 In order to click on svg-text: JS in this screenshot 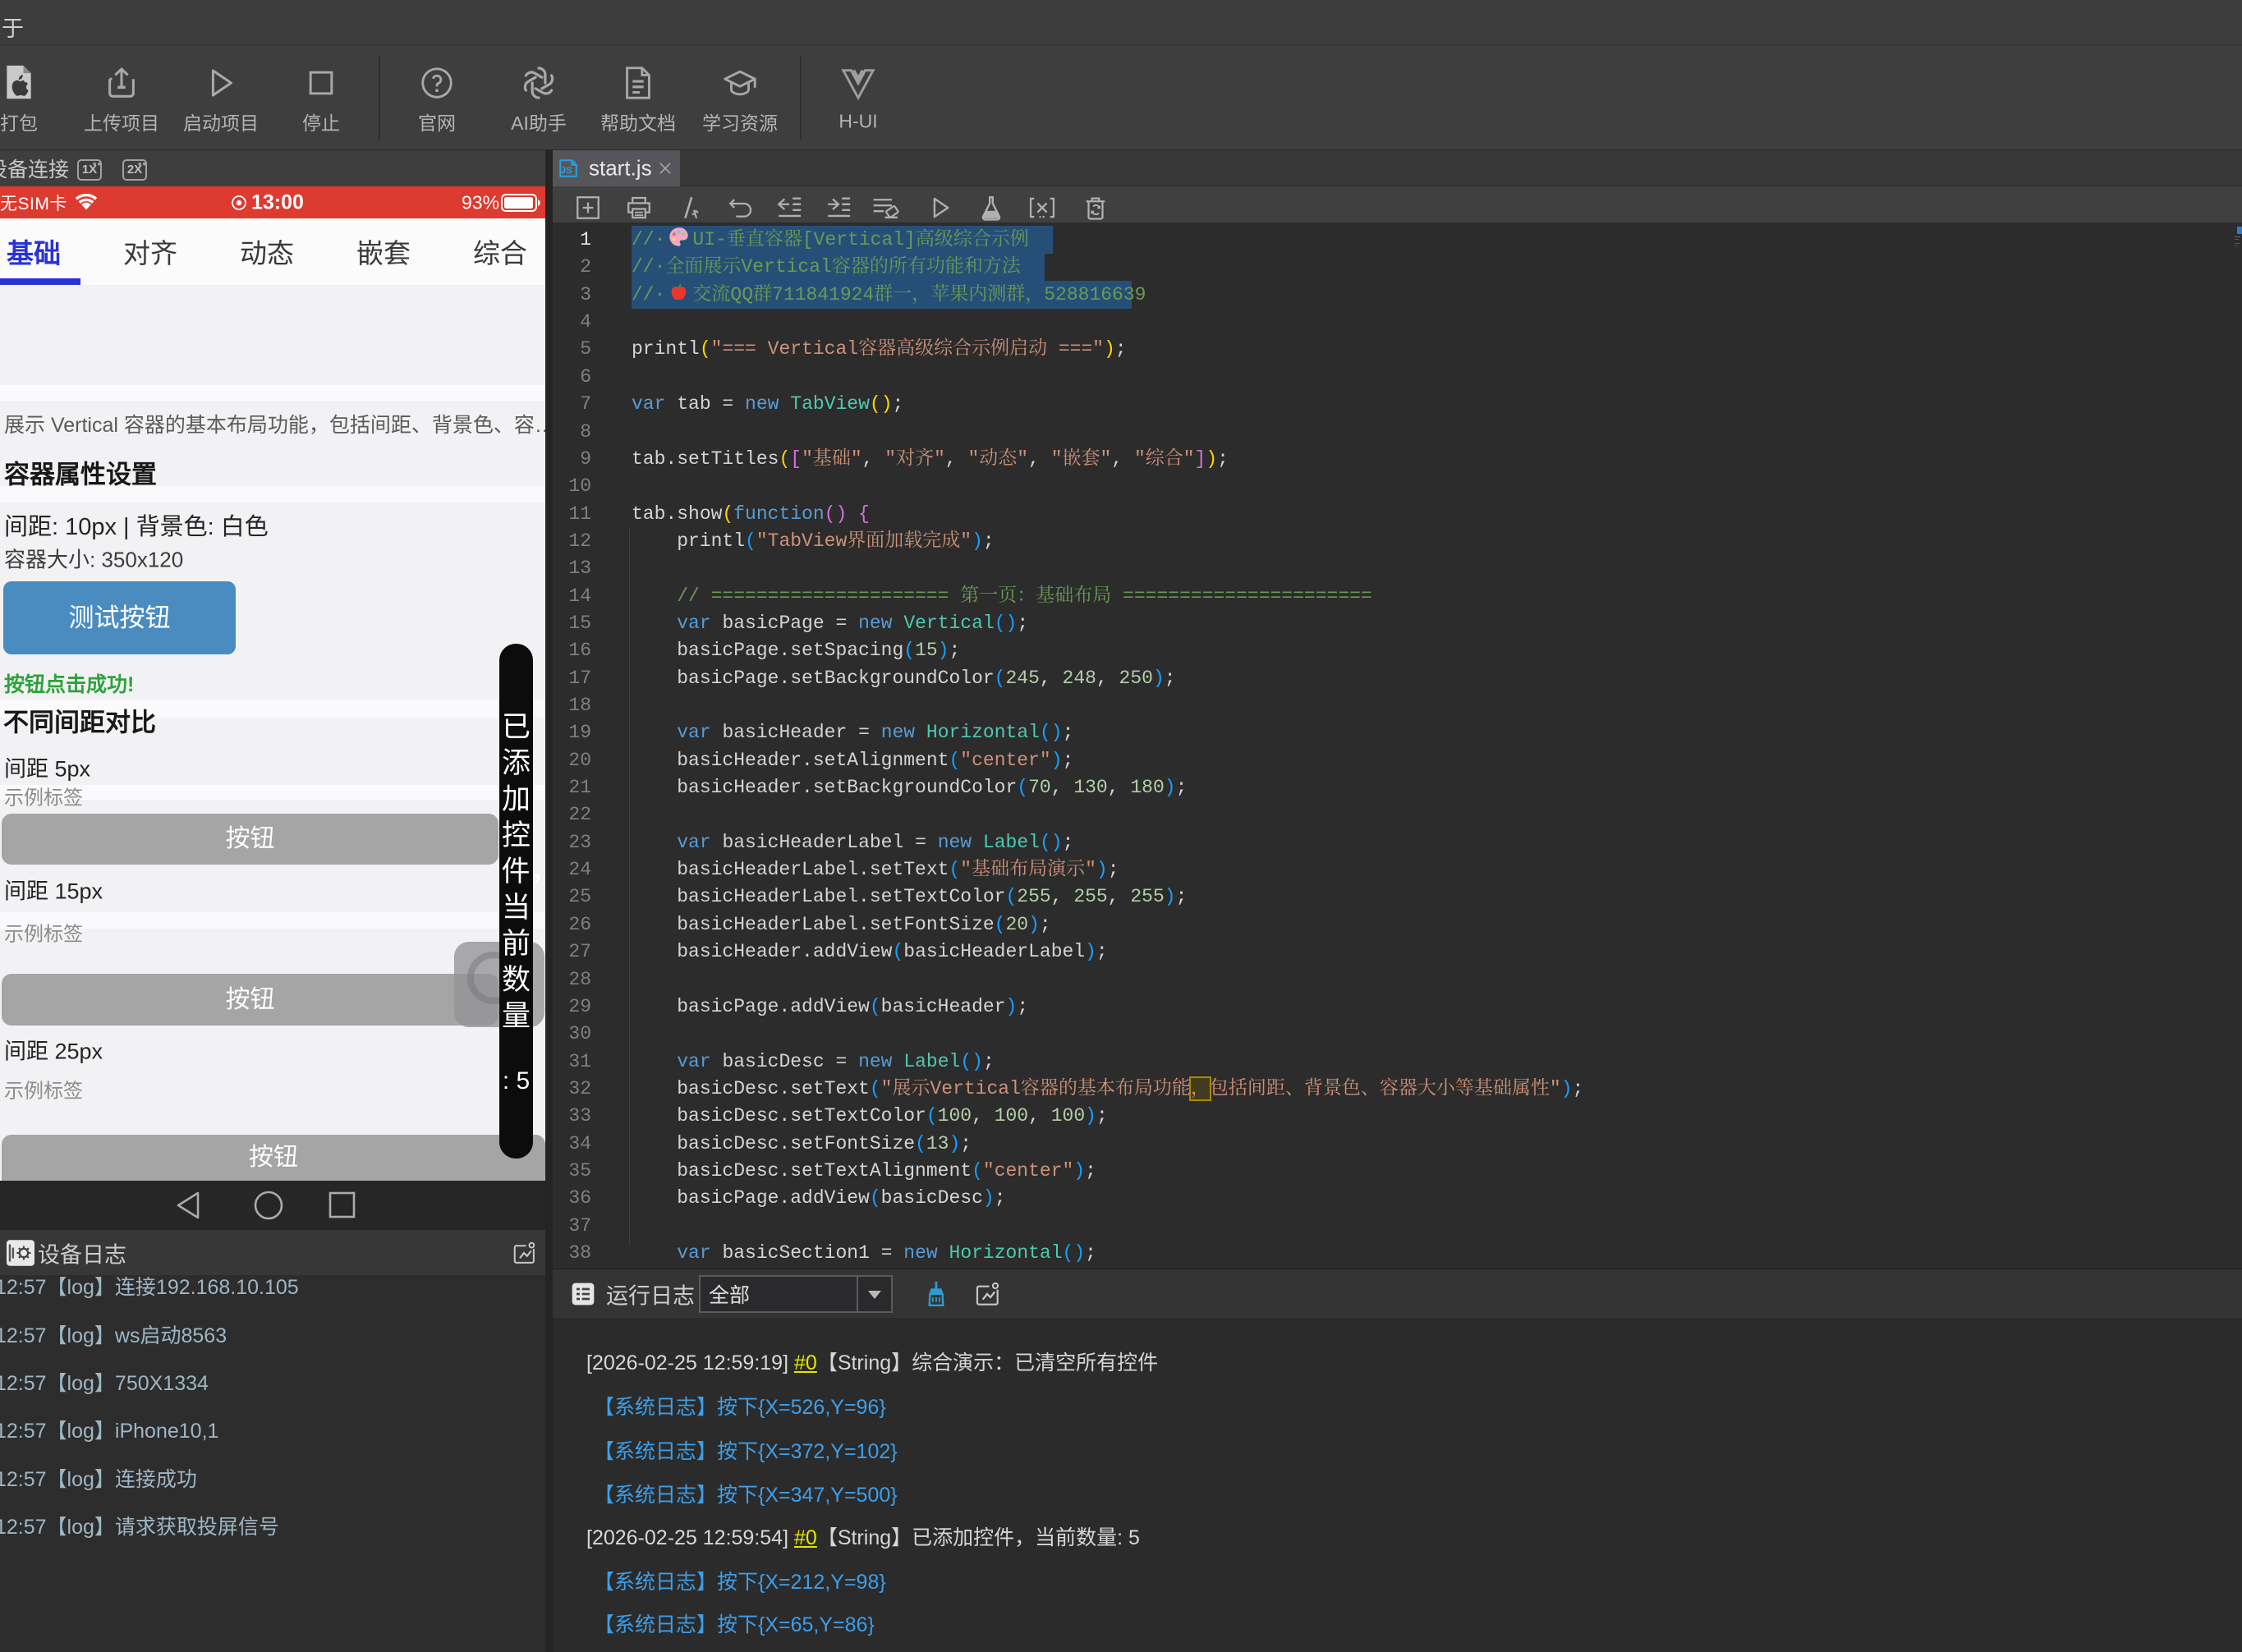, I will do `click(566, 171)`.